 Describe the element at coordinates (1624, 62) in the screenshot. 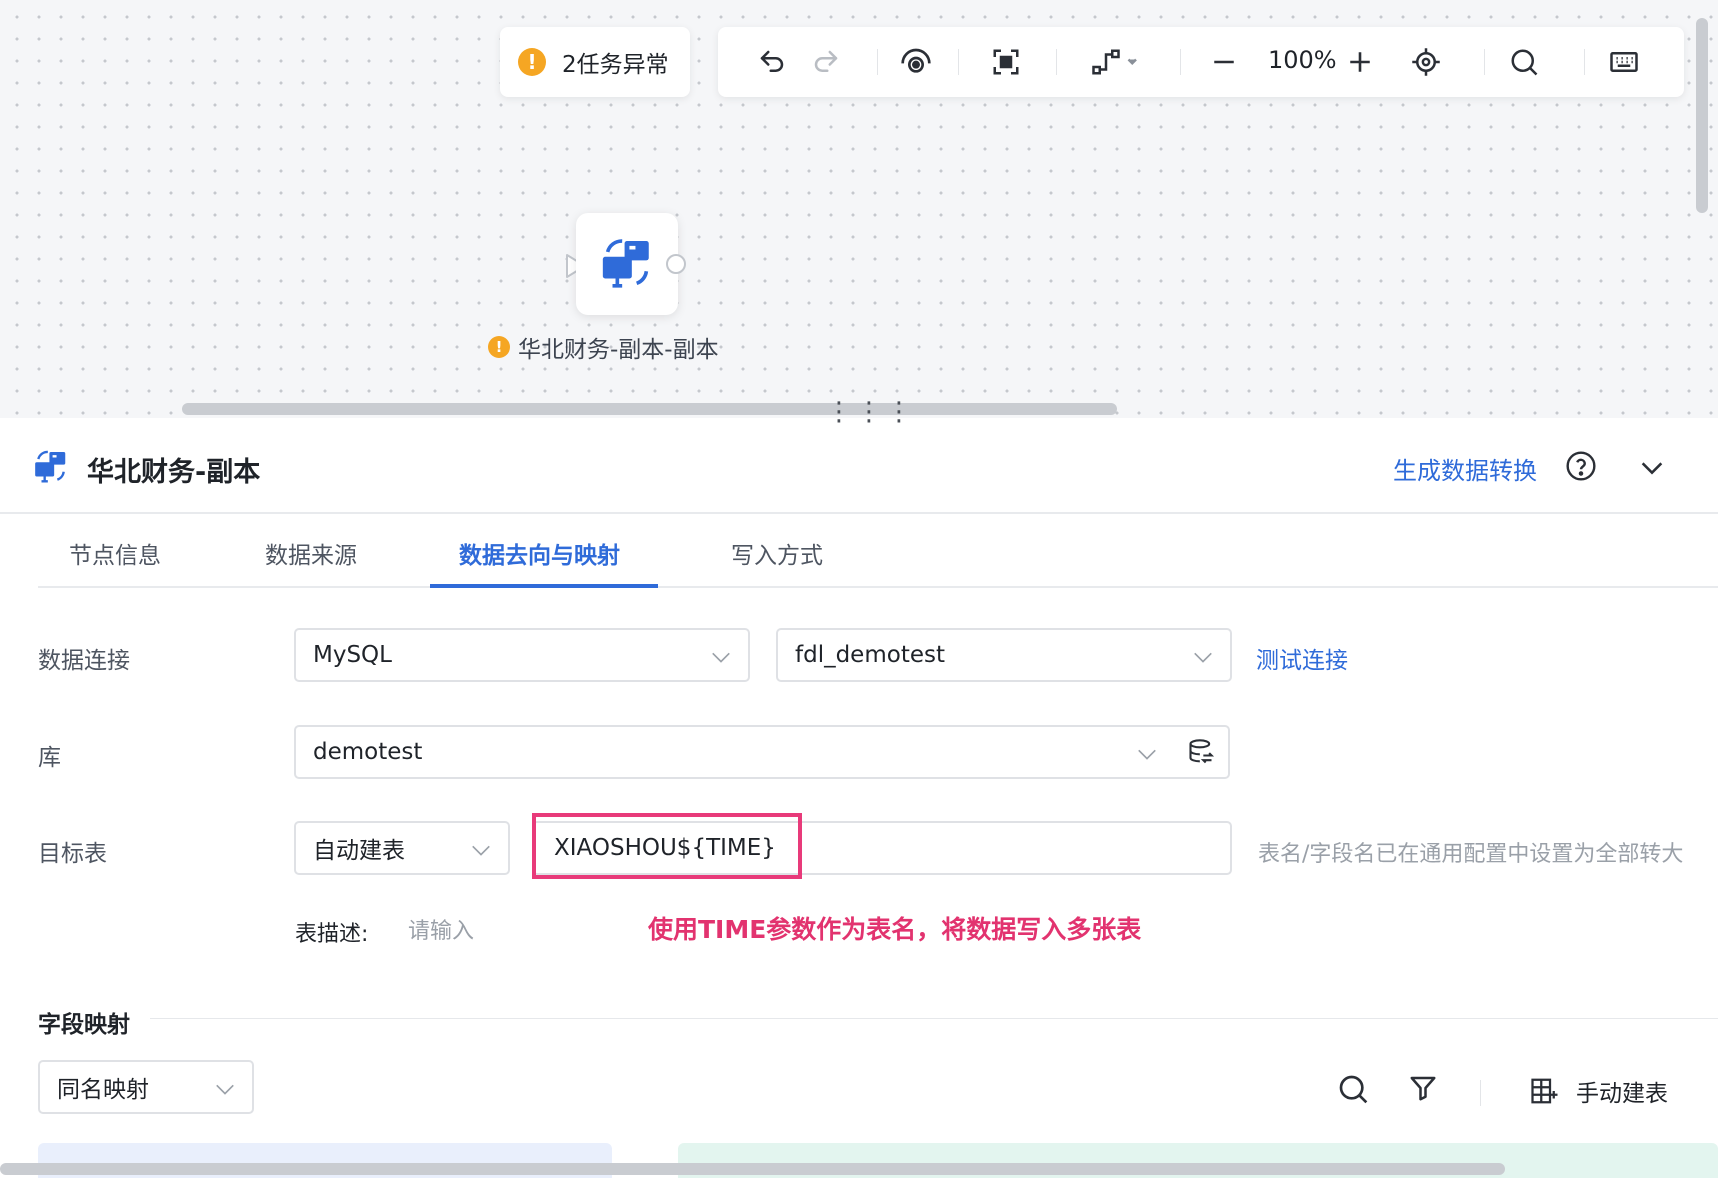

I see `keyboard-icon` at that location.